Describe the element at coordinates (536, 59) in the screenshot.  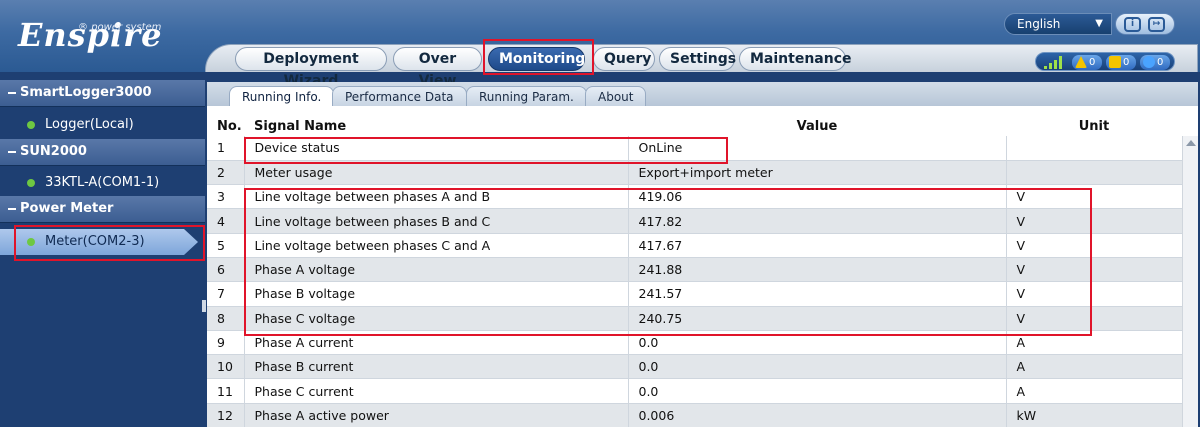
I see `tab-monitoring: Monitoring` at that location.